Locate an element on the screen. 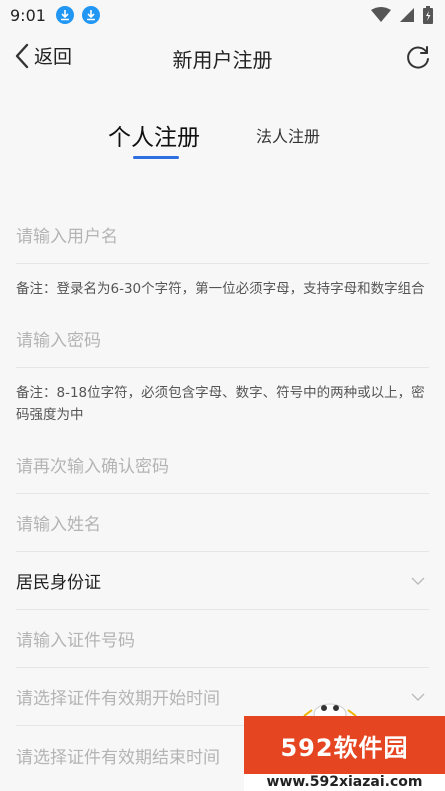  confirm-password-field: 请再次输入确认密码 is located at coordinates (222, 465).